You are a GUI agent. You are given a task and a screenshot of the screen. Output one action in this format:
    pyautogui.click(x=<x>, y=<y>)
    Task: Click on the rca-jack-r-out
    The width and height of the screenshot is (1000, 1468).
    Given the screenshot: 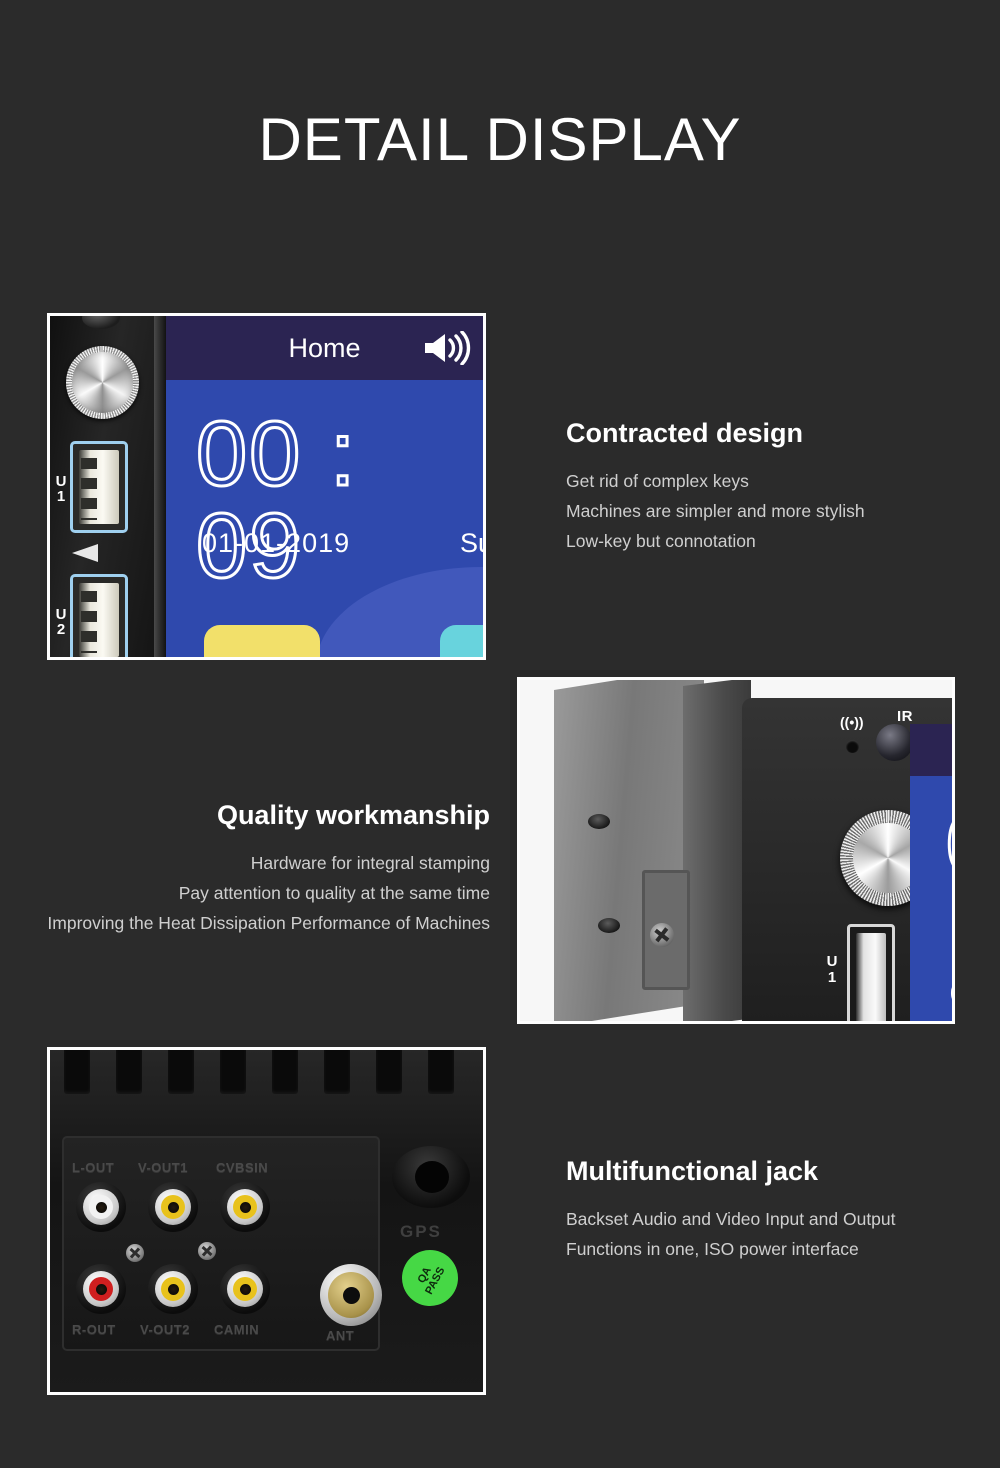 What is the action you would take?
    pyautogui.click(x=101, y=1289)
    